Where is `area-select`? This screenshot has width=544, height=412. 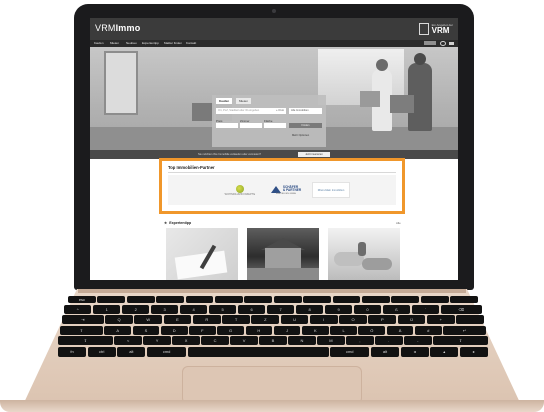
area-select is located at coordinates (275, 125).